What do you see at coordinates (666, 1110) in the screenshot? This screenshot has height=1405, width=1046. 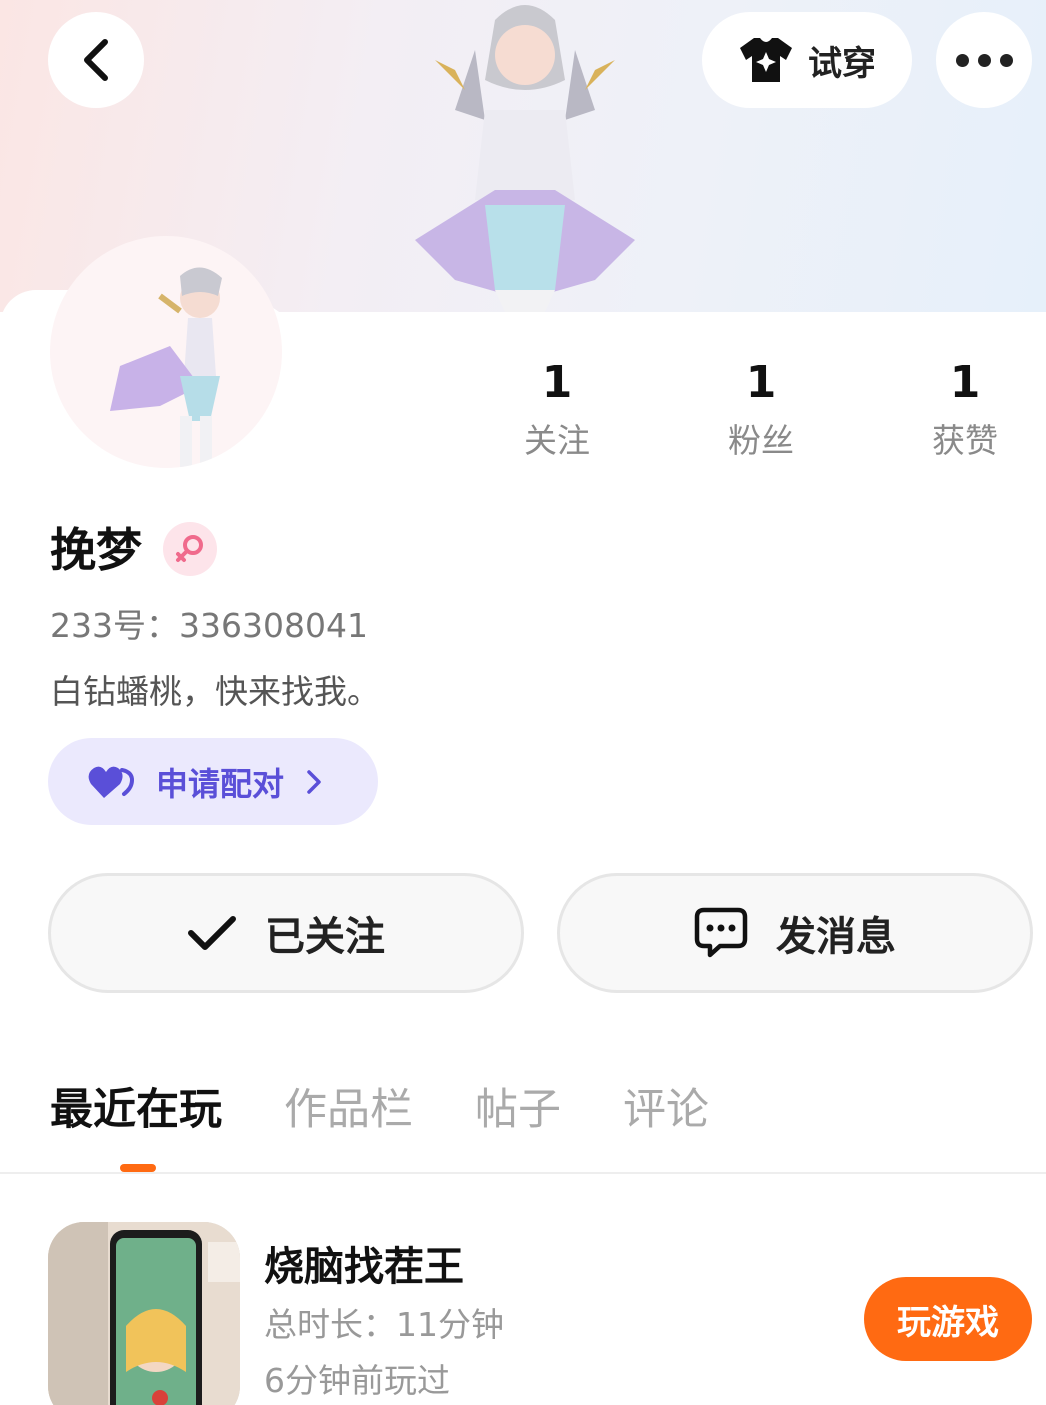 I see `tab-comments: 评论` at bounding box center [666, 1110].